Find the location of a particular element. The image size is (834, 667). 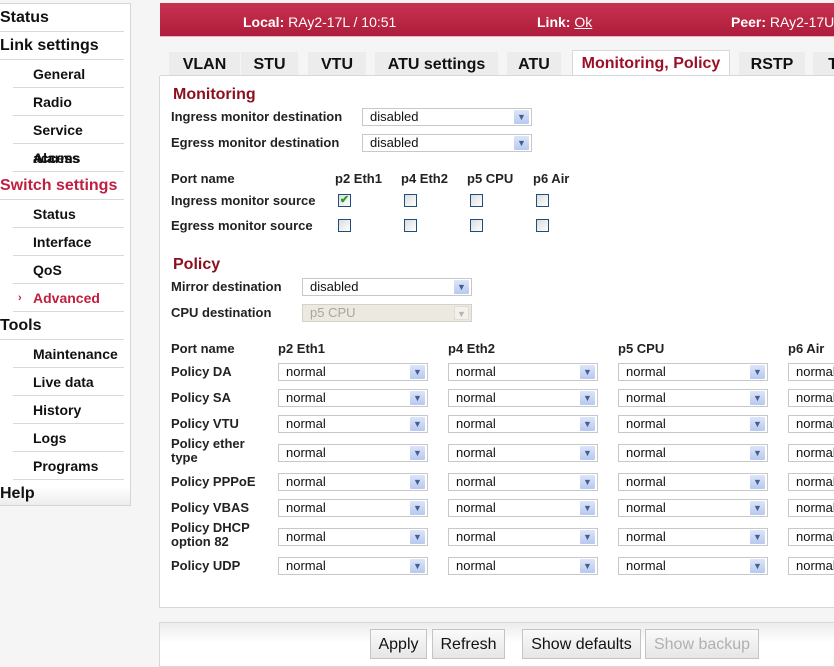

egress-destination-select: disabled ▼ is located at coordinates (447, 143).